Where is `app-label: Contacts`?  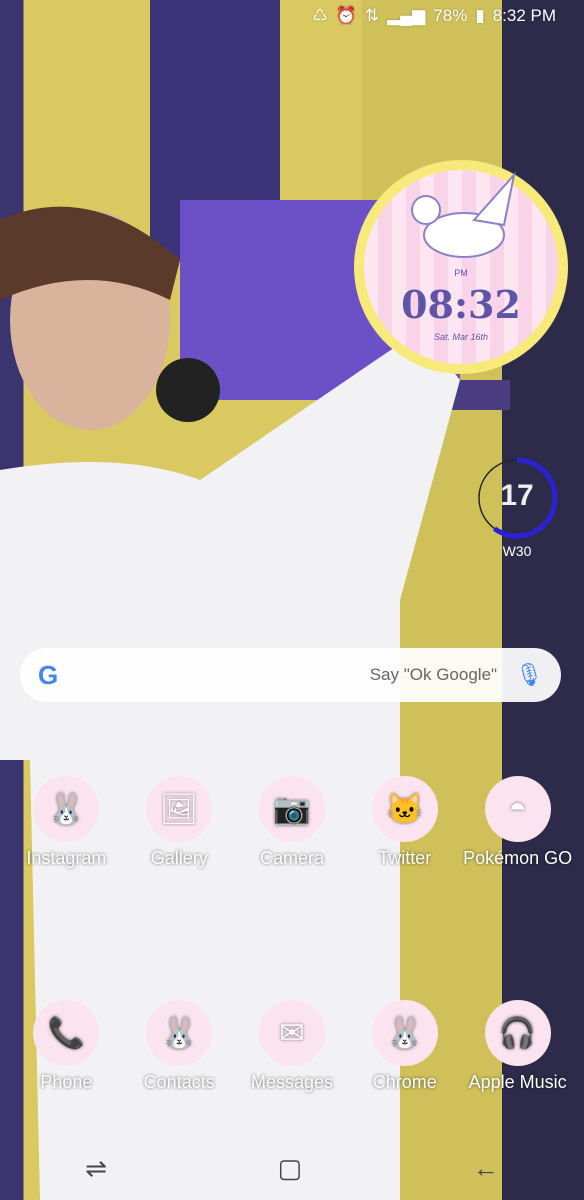
app-label: Contacts is located at coordinates (179, 1082).